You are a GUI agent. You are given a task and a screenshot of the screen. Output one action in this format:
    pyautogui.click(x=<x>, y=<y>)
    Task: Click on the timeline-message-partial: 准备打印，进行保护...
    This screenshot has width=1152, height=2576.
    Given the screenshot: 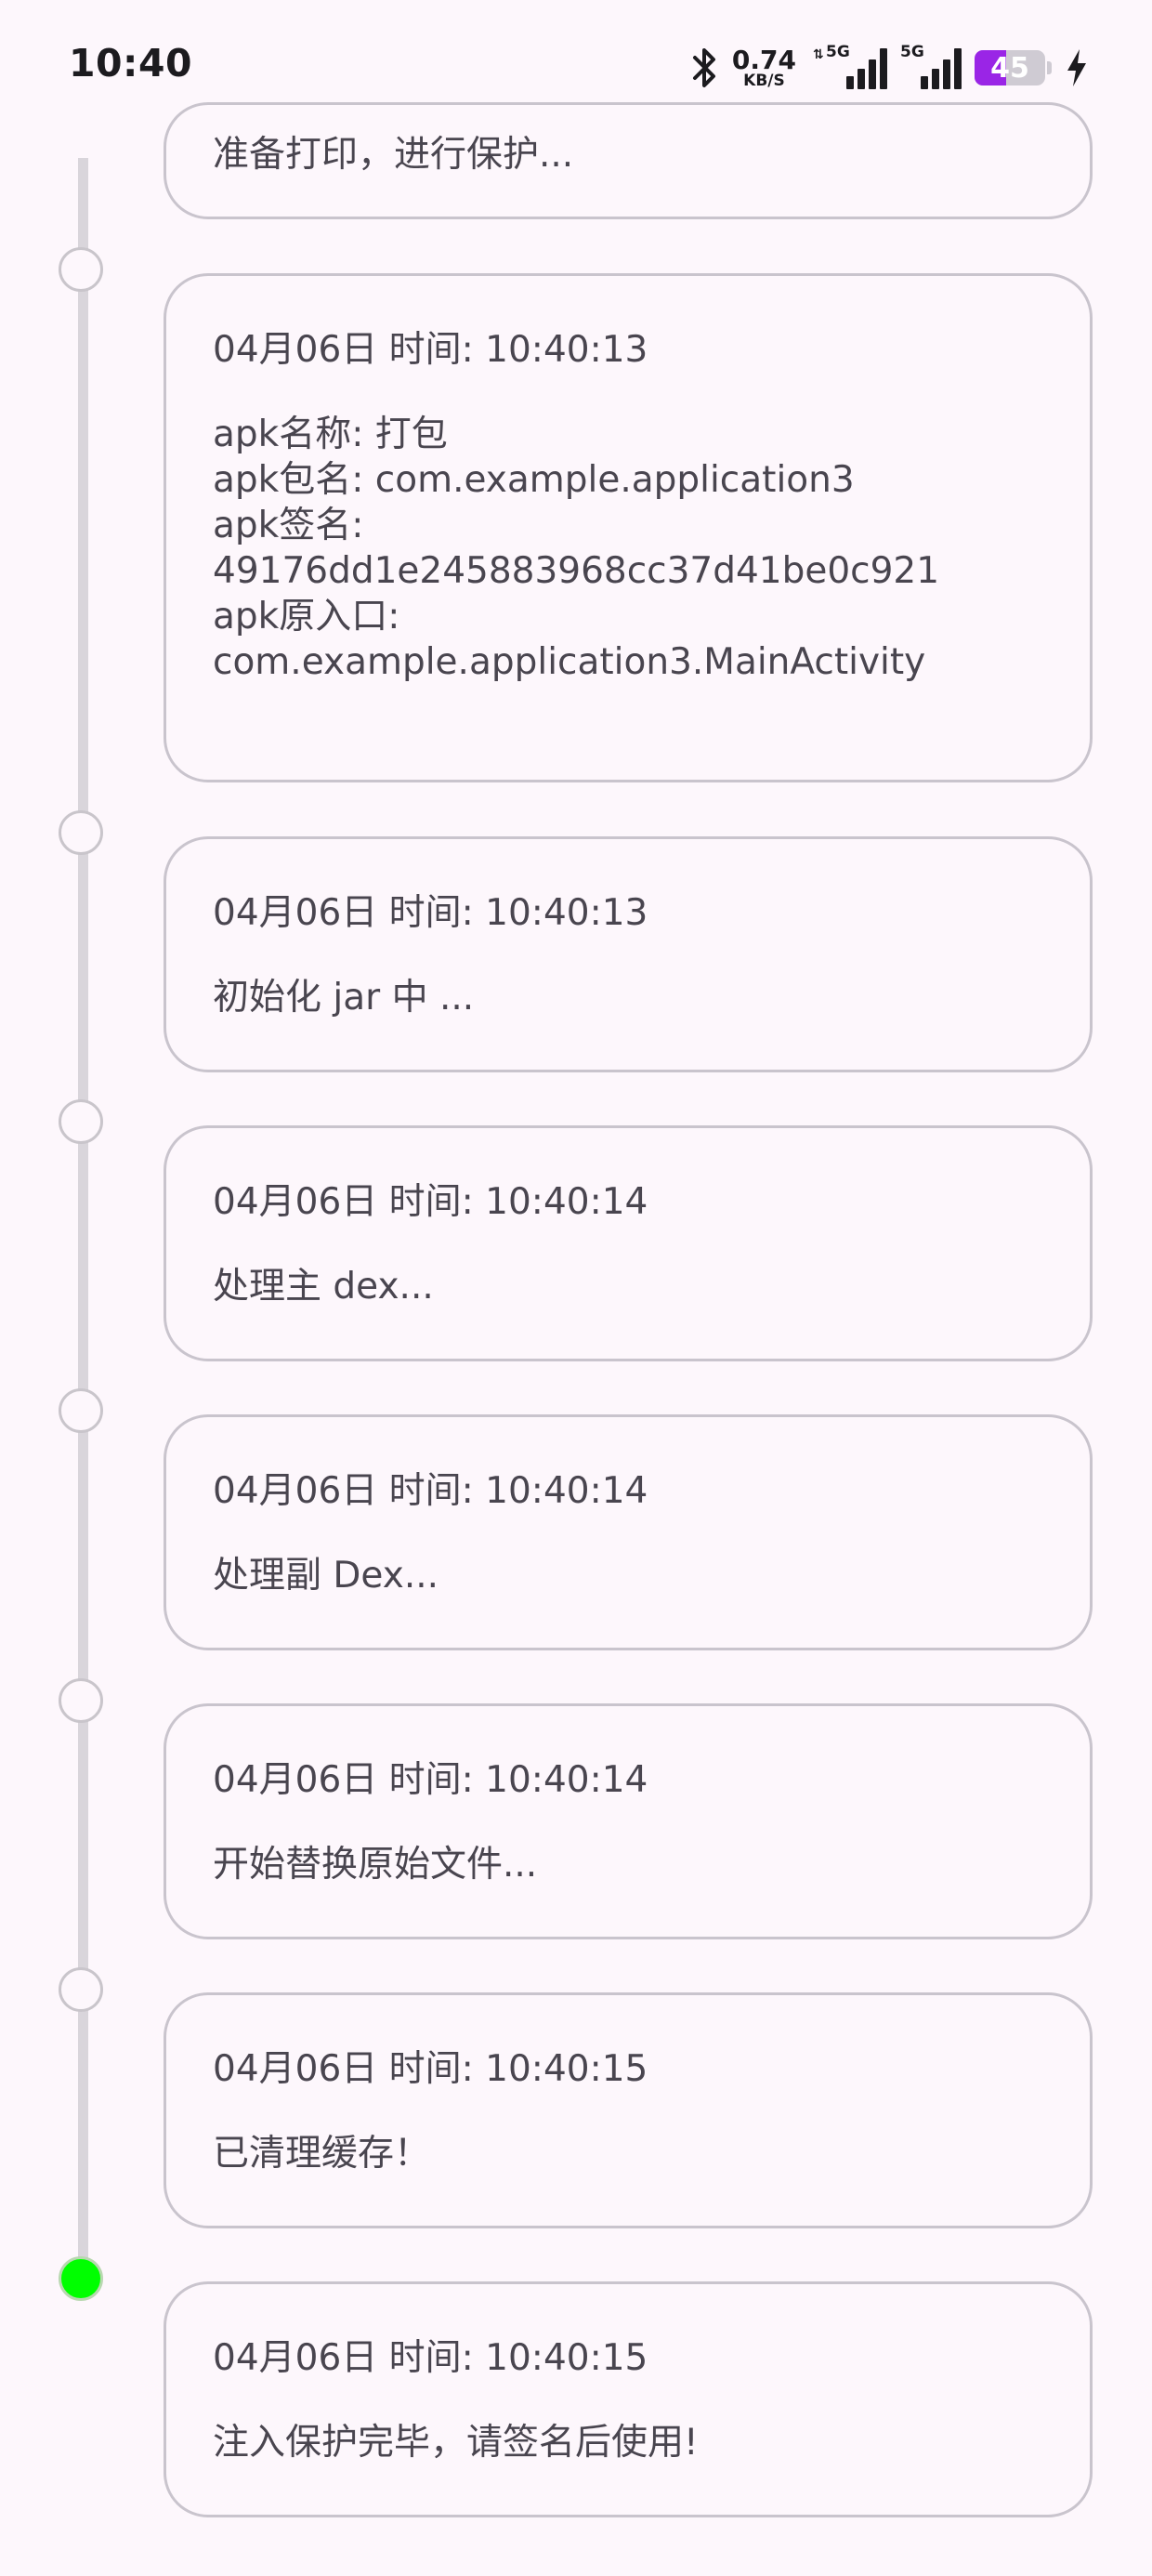 What is the action you would take?
    pyautogui.click(x=393, y=155)
    